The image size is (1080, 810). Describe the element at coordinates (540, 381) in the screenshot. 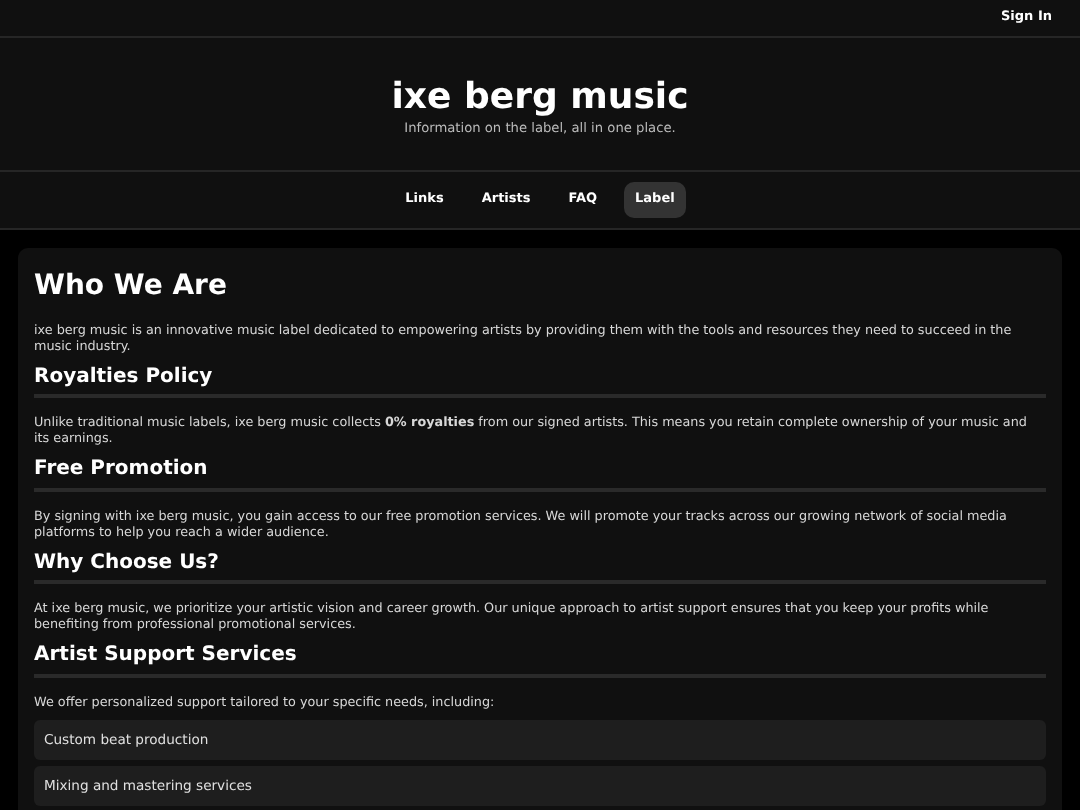

I see `section-heading: Royalties Policy` at that location.